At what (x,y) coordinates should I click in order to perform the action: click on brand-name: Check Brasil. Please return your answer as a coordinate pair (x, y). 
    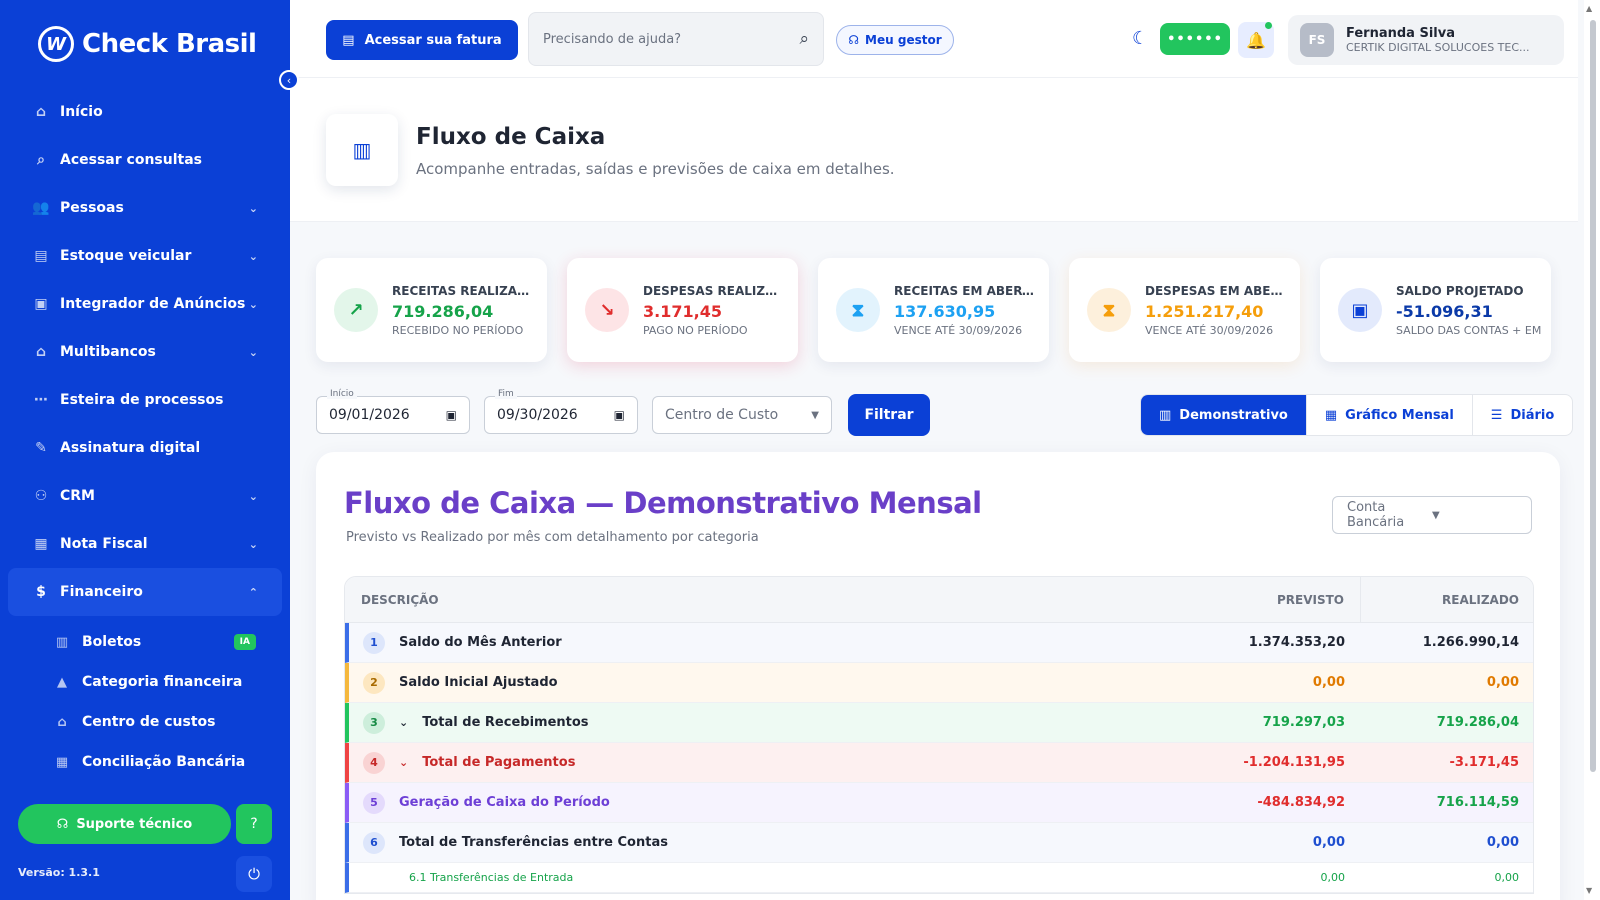
    Looking at the image, I should click on (169, 44).